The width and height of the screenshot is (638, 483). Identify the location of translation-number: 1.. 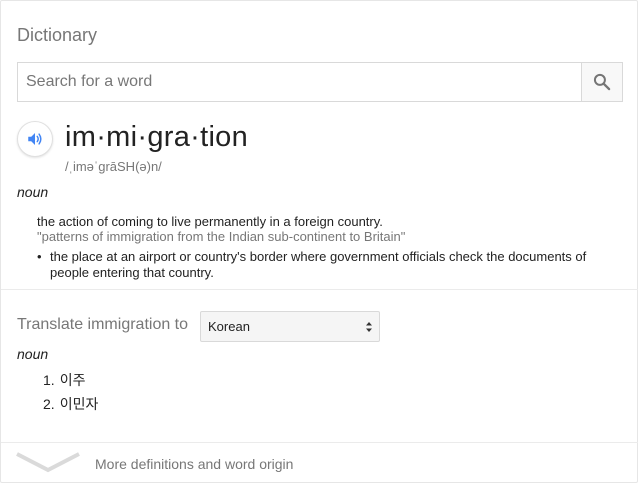
(49, 380).